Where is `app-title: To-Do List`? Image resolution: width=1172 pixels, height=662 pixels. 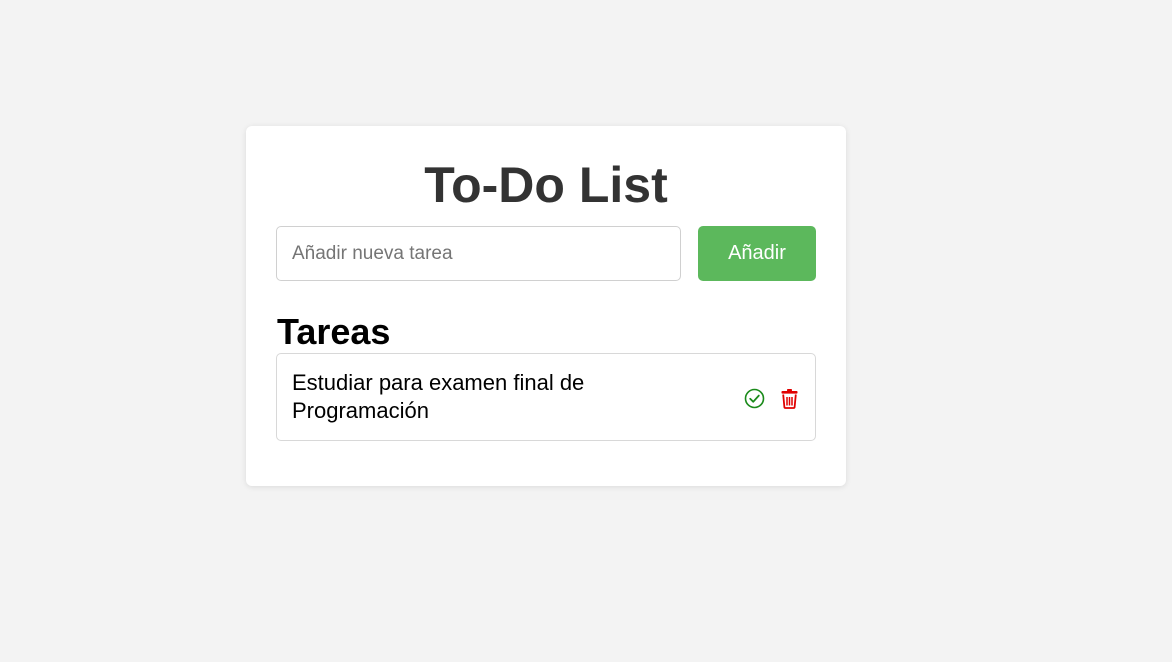 app-title: To-Do List is located at coordinates (546, 185).